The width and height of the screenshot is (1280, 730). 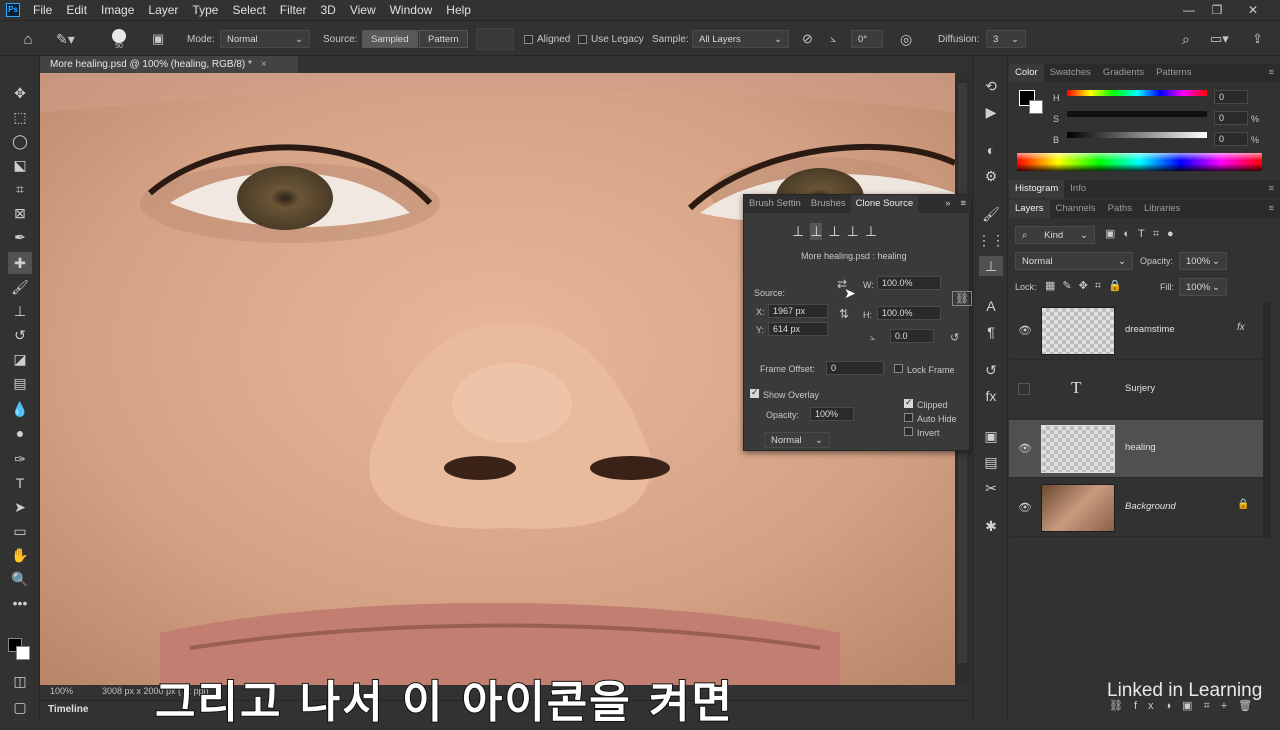 I want to click on overlay-blend-dropdown: Normal ⌄, so click(x=797, y=440).